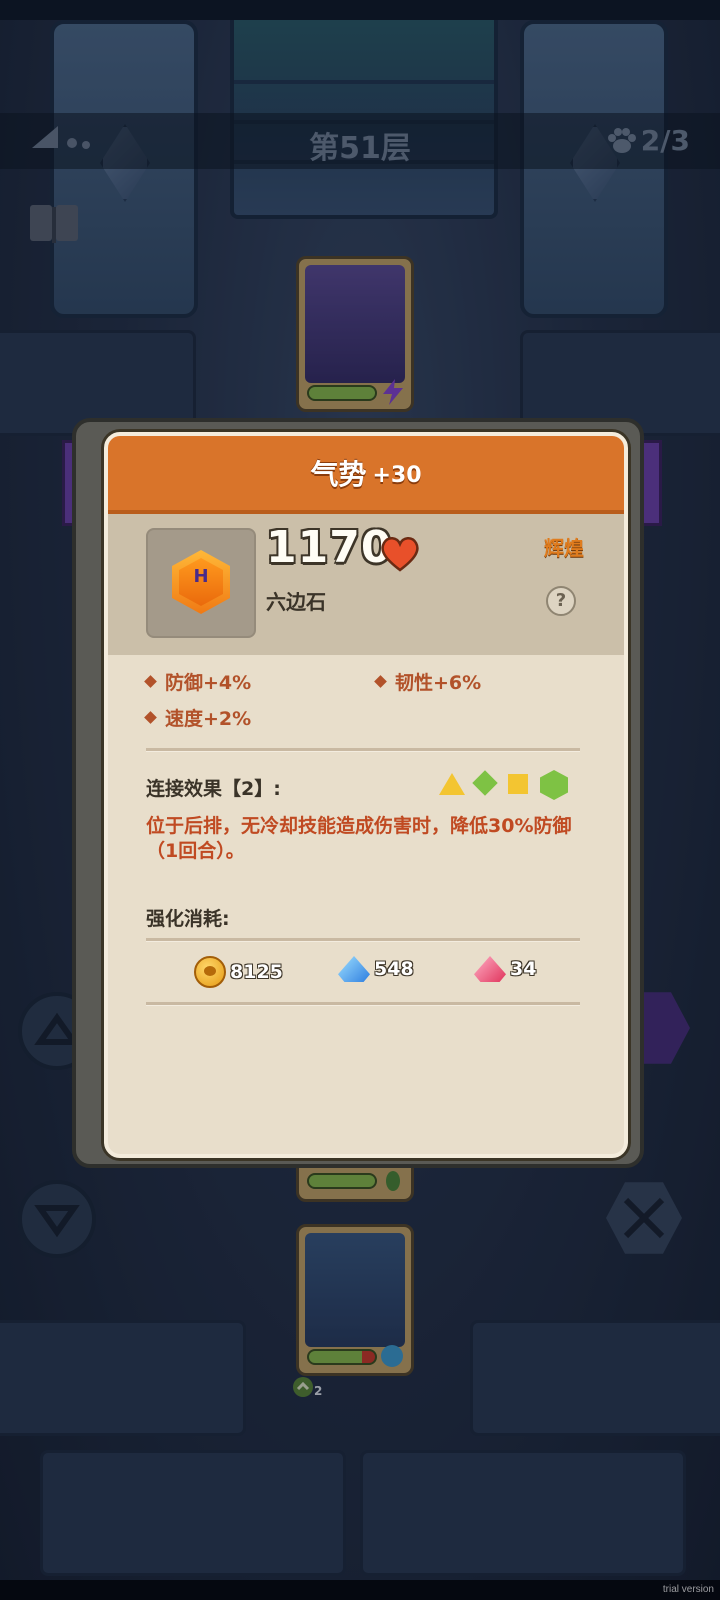  I want to click on modal-header: 气势 +30, so click(366, 475).